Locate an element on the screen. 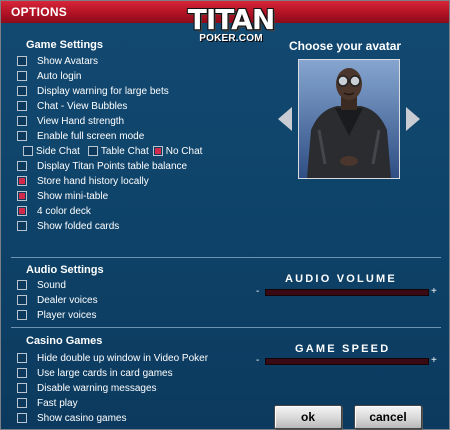 The height and width of the screenshot is (430, 450). option-sound: Sound is located at coordinates (41, 285).